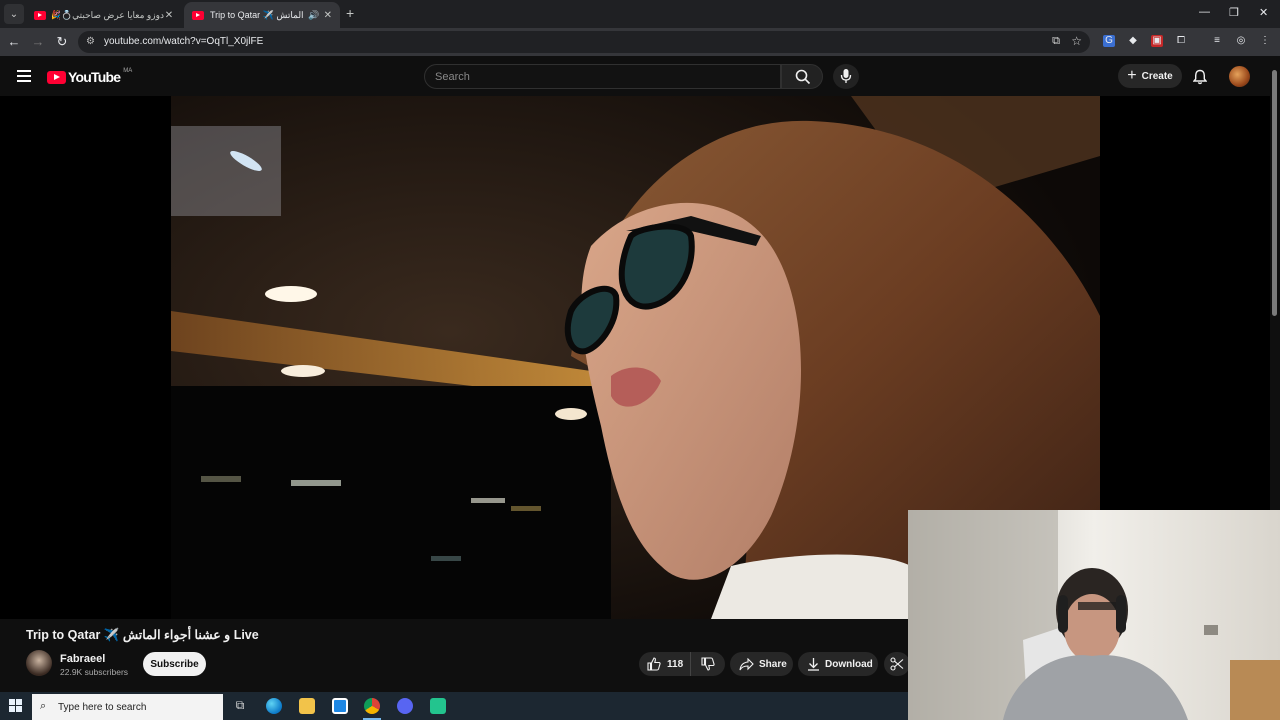  I want to click on voice-search-button, so click(846, 76).